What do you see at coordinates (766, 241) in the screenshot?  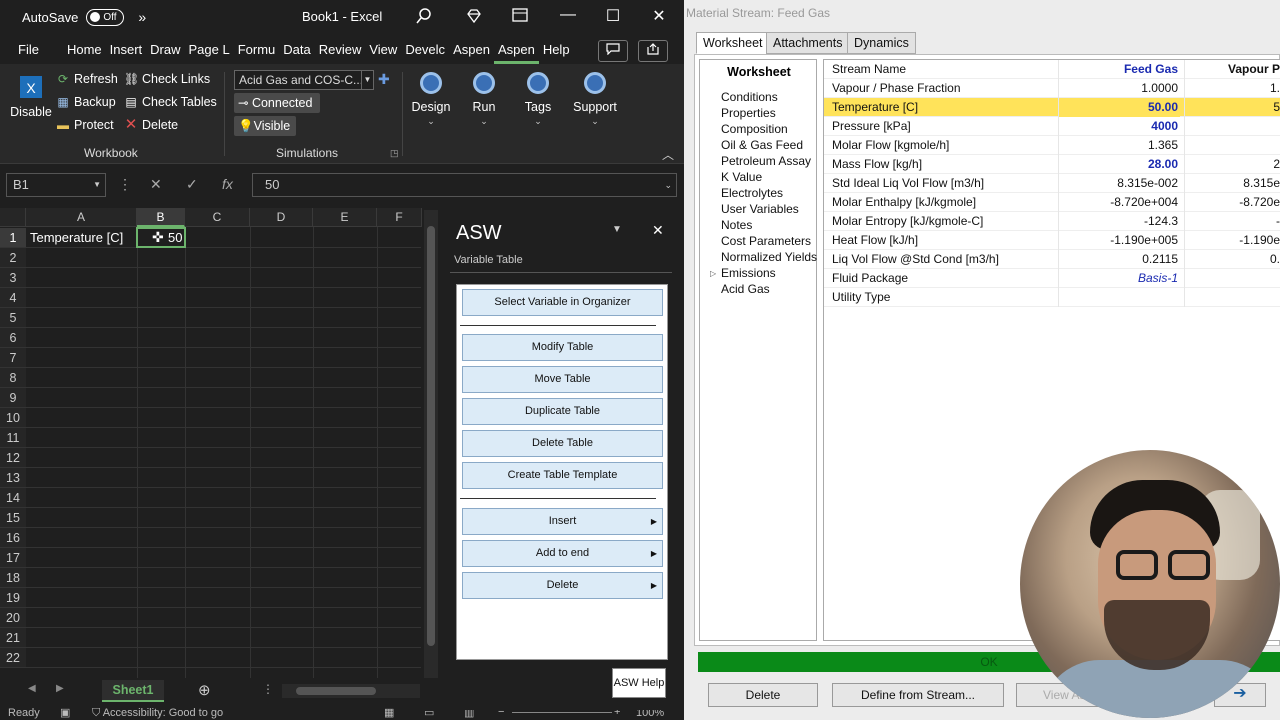 I see `nav-item: Cost Parameters` at bounding box center [766, 241].